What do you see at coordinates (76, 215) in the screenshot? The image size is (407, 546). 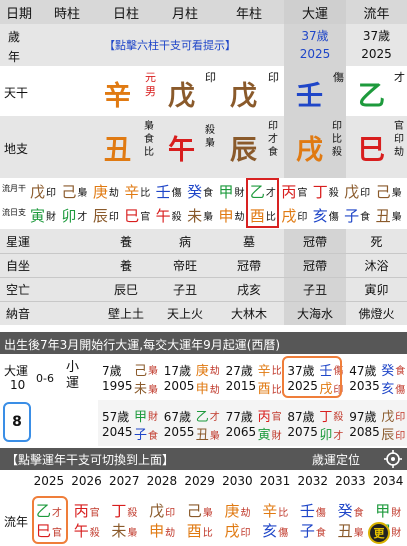 I see `liu-cell: 卯才` at bounding box center [76, 215].